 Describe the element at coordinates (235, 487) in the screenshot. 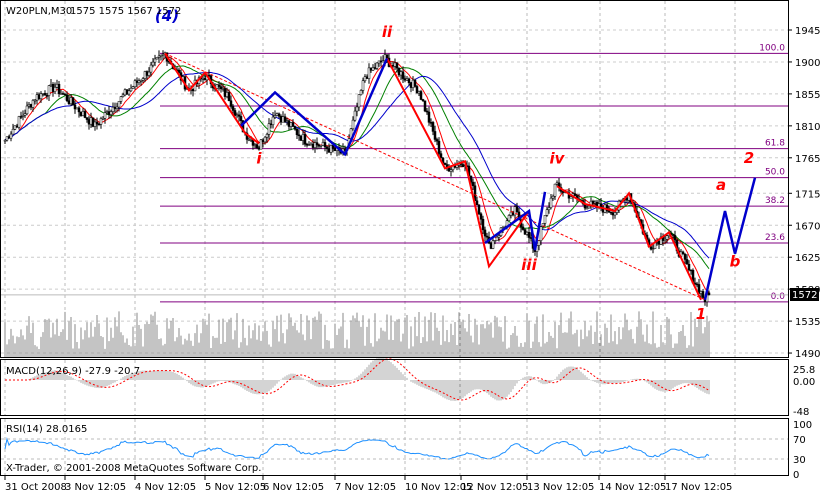

I see `time-label: 5 Nov 12:05` at that location.